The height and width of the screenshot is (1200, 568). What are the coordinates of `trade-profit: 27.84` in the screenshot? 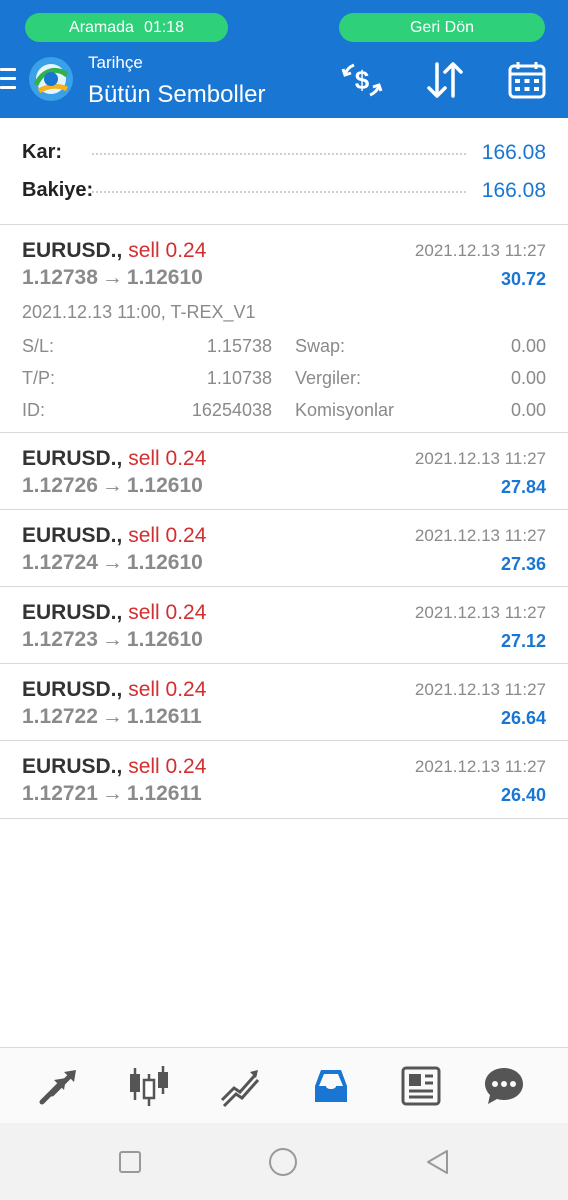 It's located at (523, 487).